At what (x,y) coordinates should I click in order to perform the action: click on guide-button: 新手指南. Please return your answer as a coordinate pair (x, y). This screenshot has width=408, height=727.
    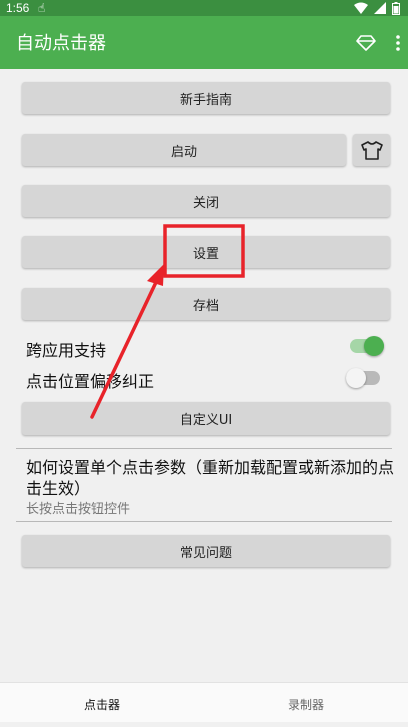
    Looking at the image, I should click on (206, 98).